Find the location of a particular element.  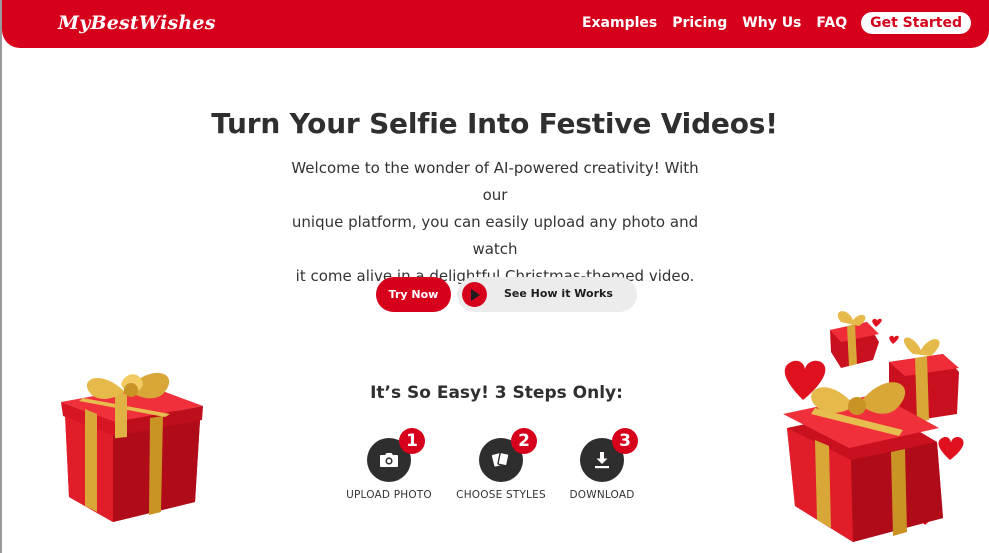

step-number-badge: 2 is located at coordinates (524, 441).